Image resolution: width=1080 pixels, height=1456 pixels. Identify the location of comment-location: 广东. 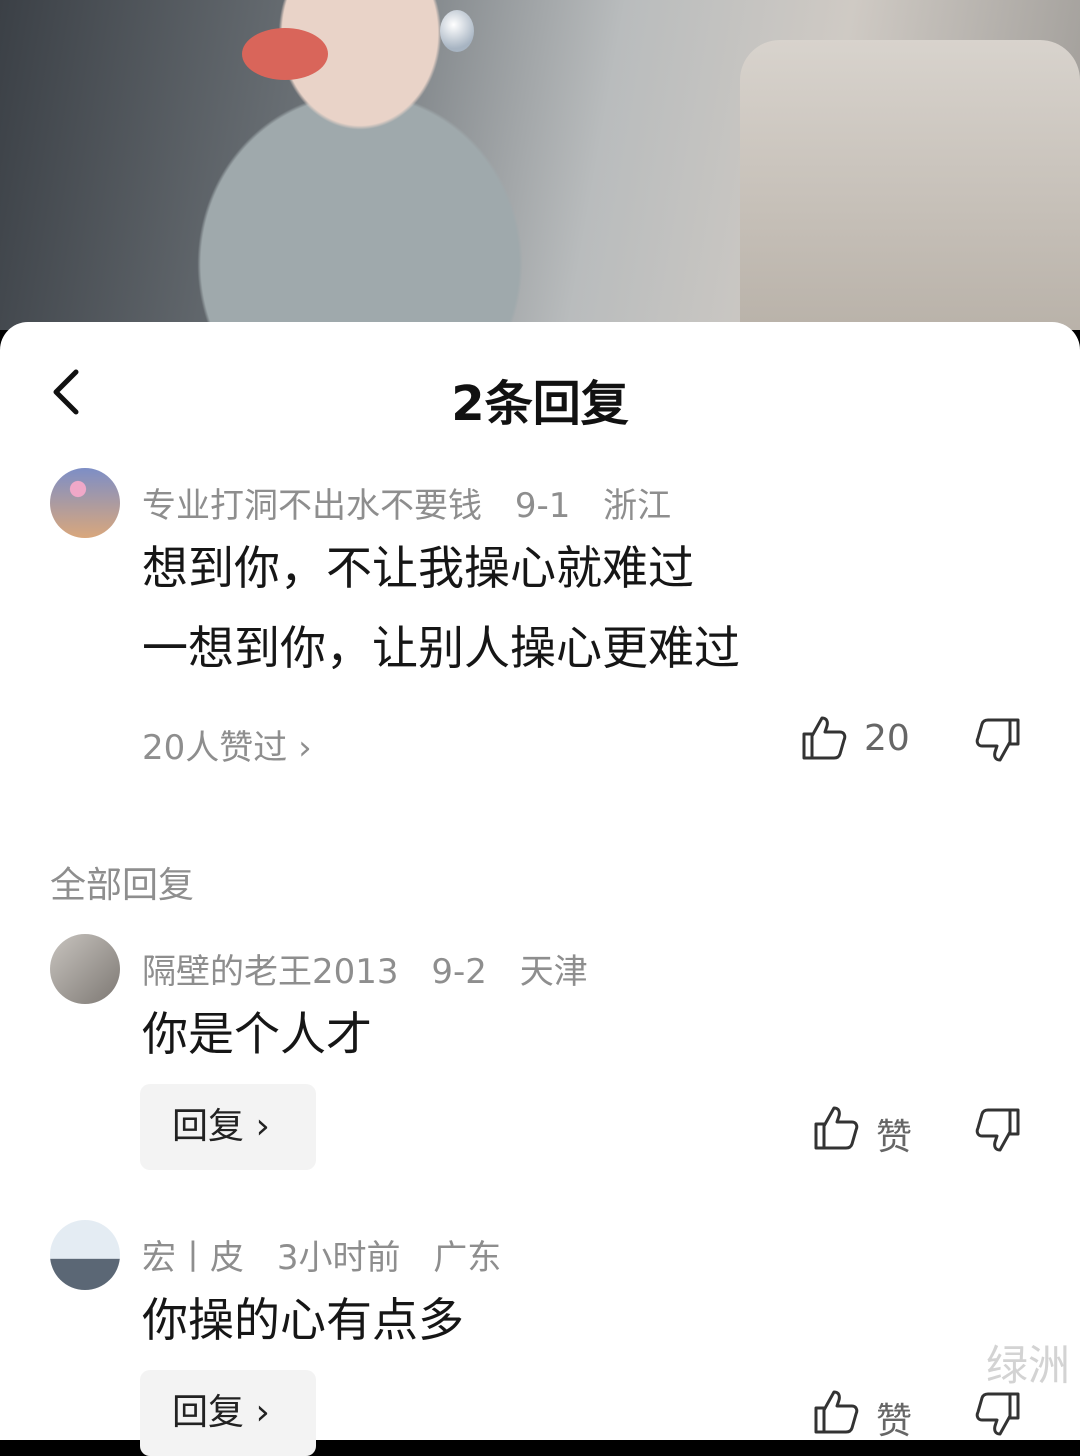
(467, 1258).